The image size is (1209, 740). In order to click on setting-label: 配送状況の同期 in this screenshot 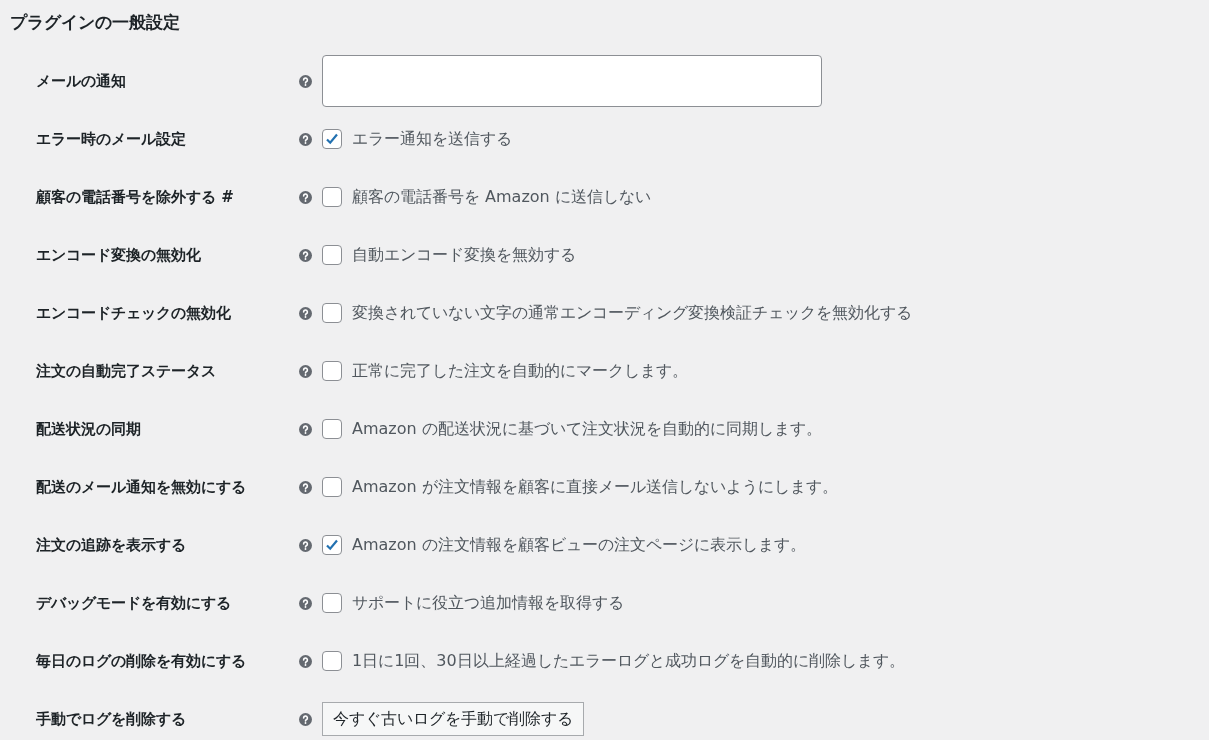, I will do `click(88, 429)`.